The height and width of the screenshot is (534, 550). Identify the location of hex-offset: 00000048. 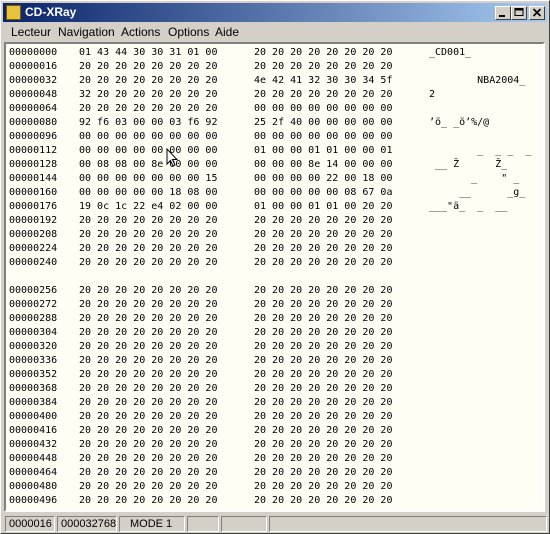
(33, 94).